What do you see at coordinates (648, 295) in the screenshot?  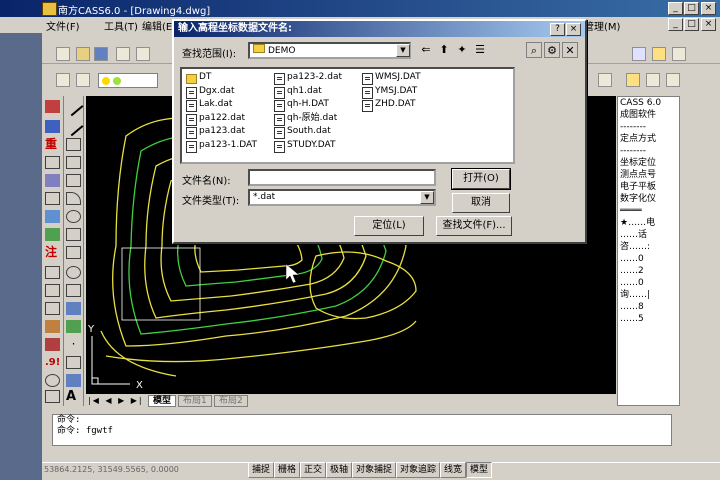 I see `panel-item: 询……|` at bounding box center [648, 295].